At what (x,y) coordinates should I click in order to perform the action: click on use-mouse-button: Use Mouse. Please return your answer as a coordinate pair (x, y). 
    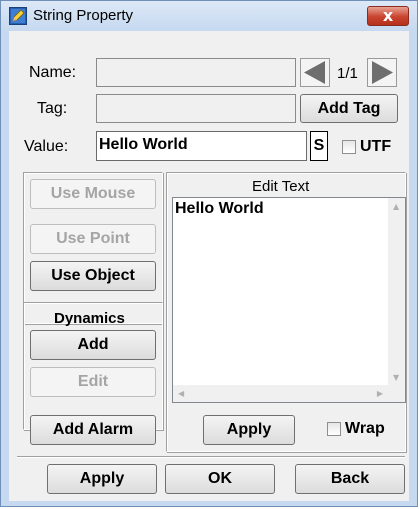
    Looking at the image, I should click on (93, 194).